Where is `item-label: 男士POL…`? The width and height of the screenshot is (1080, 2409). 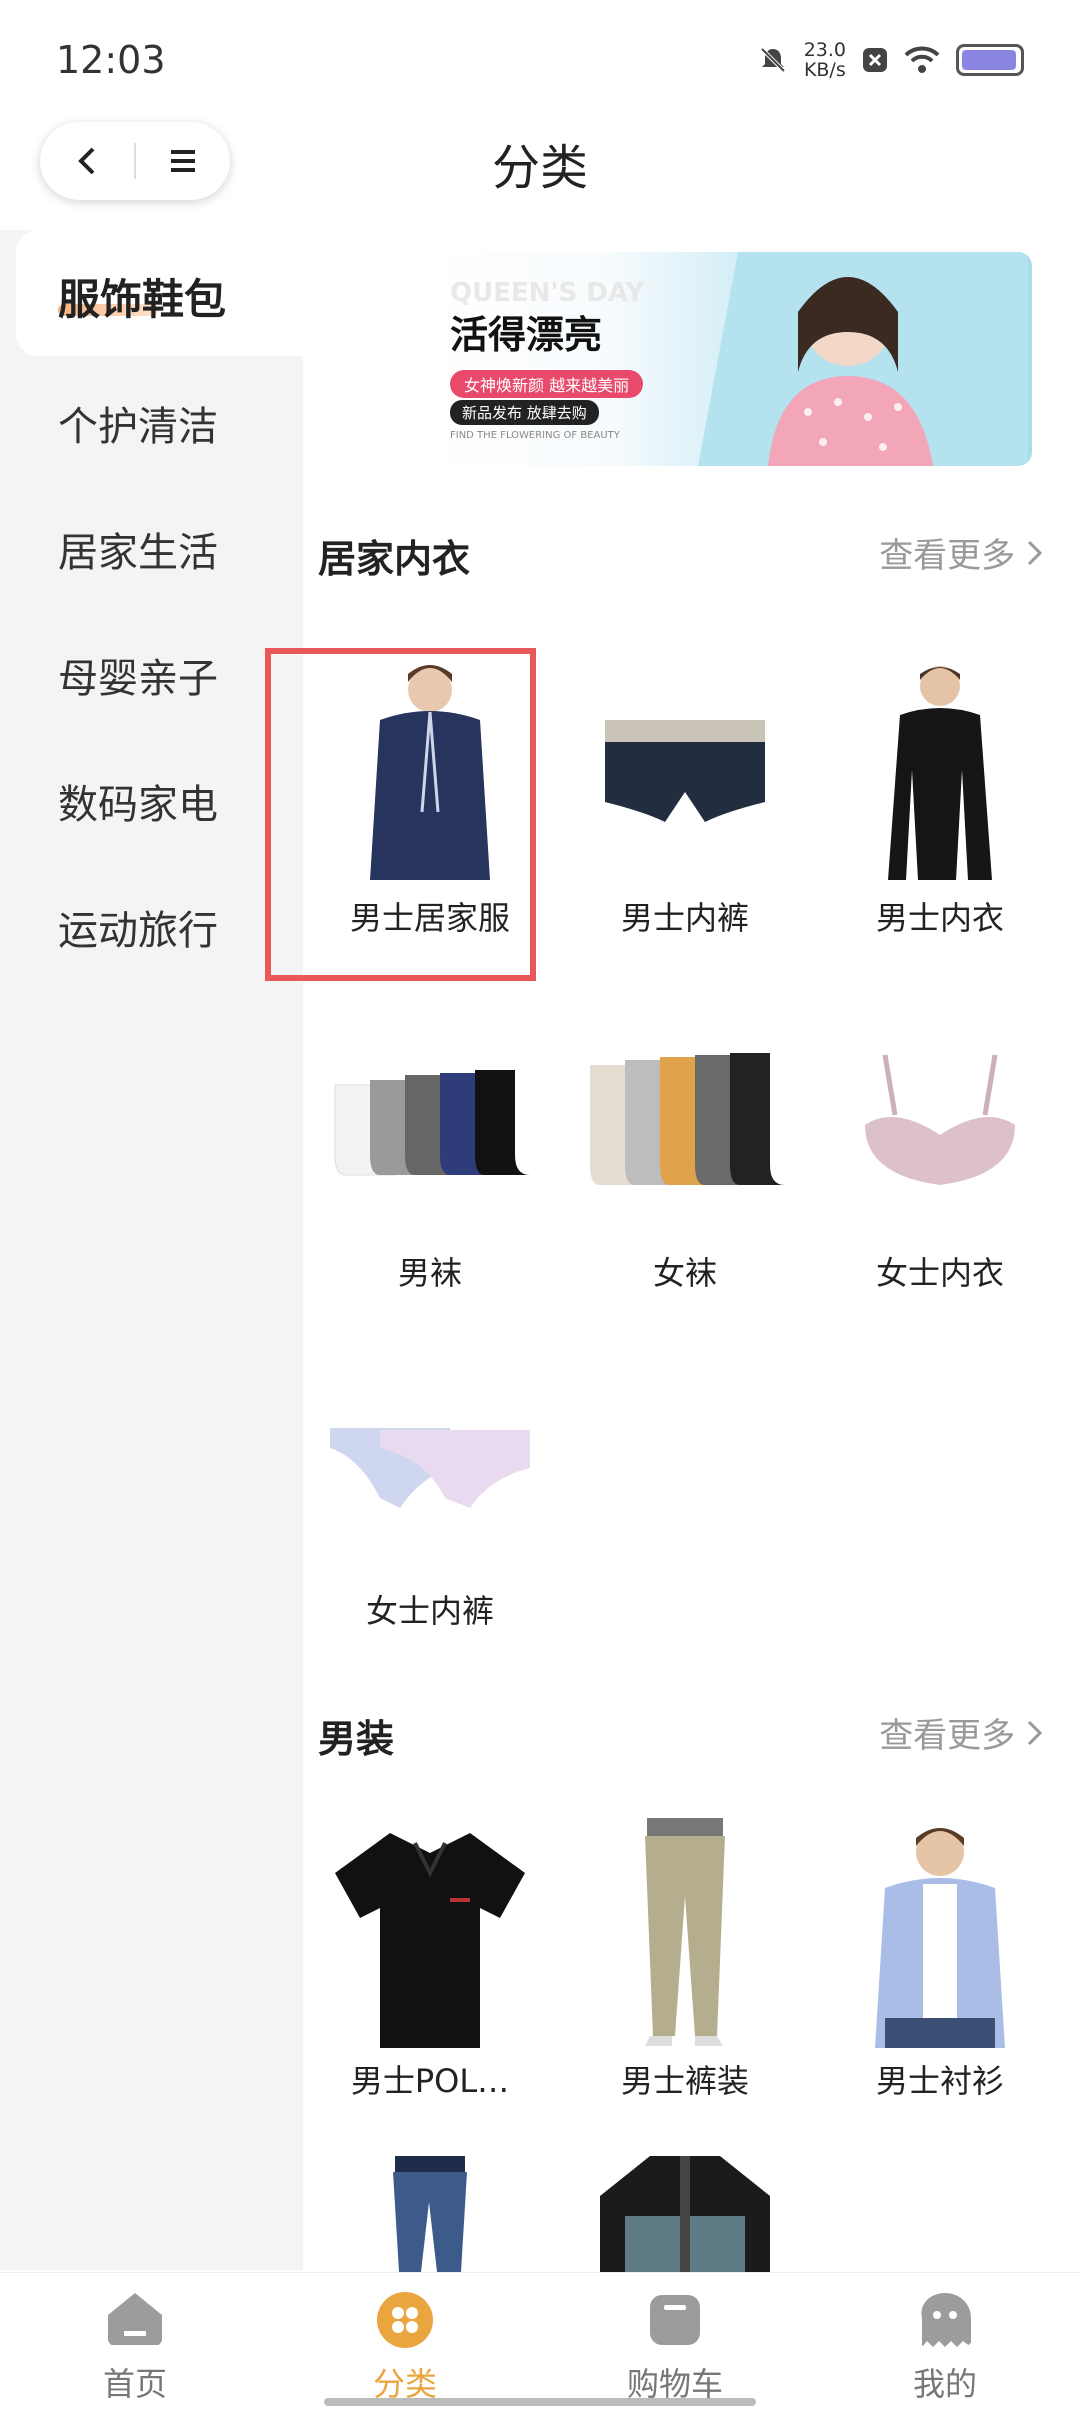 item-label: 男士POL… is located at coordinates (430, 2081).